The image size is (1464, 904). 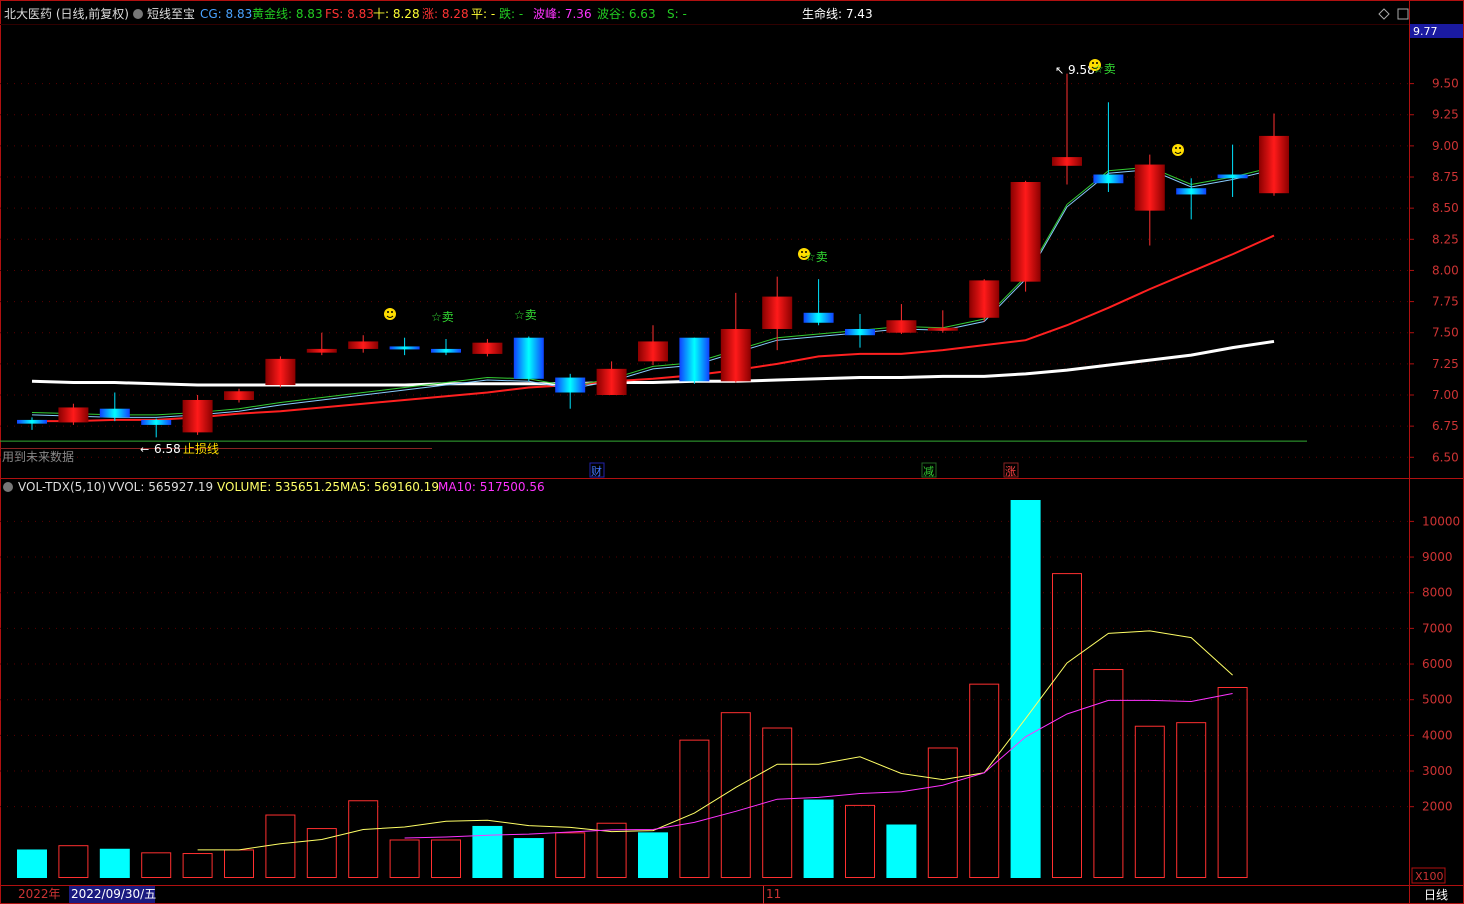 I want to click on event-jian-label: 减, so click(x=928, y=471).